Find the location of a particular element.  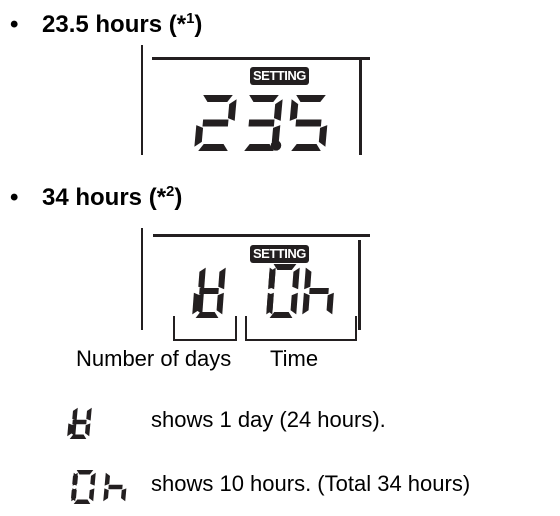

lcd-char-d is located at coordinates (209, 292).